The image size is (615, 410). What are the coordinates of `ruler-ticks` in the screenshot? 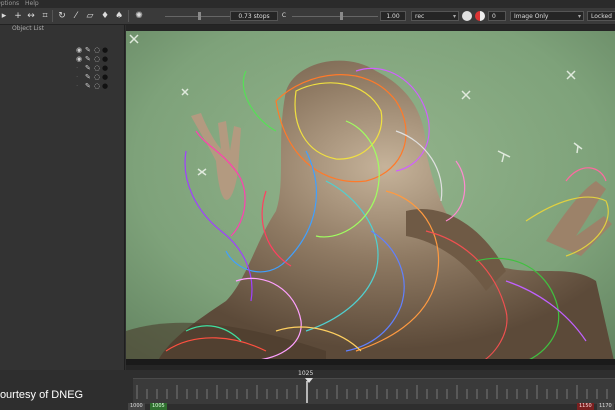 It's located at (372, 392).